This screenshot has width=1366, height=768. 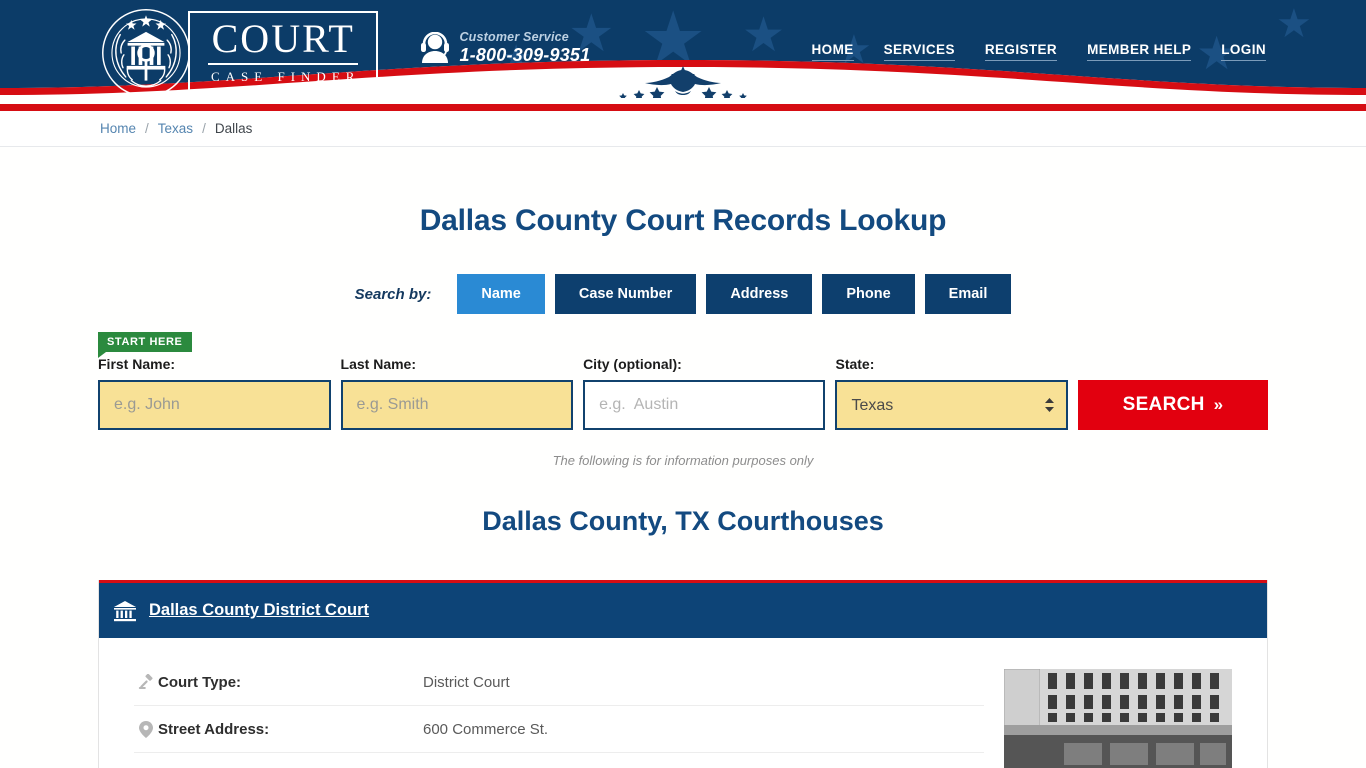 I want to click on start-here-badge: START HERE, so click(x=145, y=345).